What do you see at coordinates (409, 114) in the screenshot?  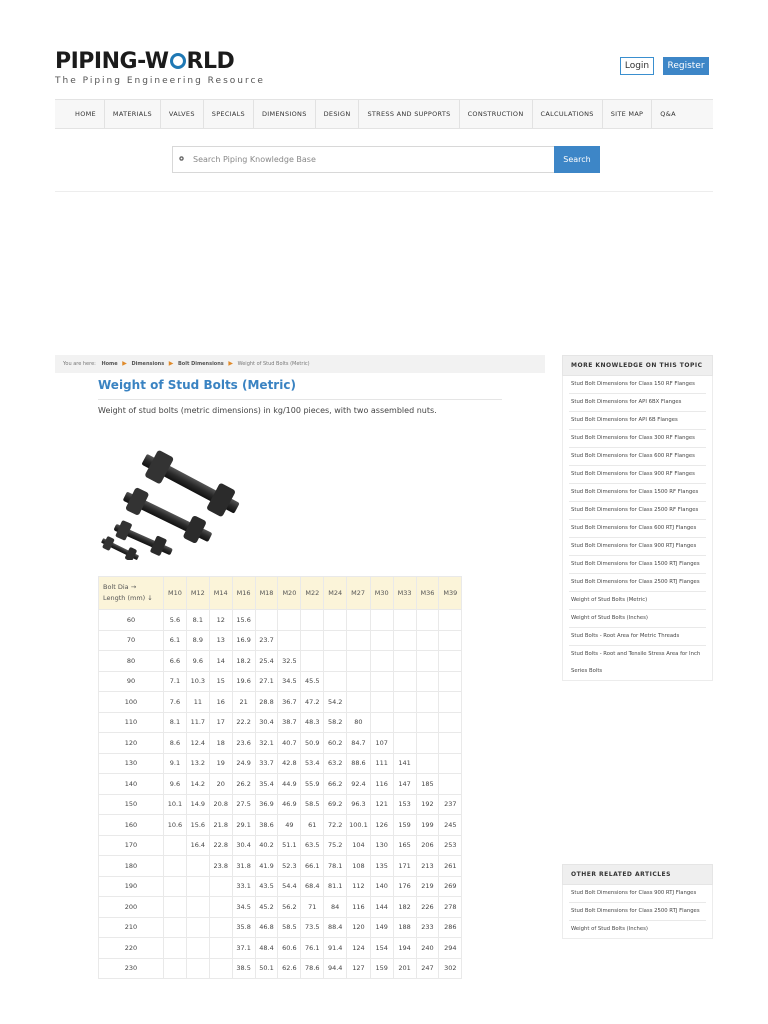 I see `nav-item-stress-and-supports: STRESS AND SUPPORTS` at bounding box center [409, 114].